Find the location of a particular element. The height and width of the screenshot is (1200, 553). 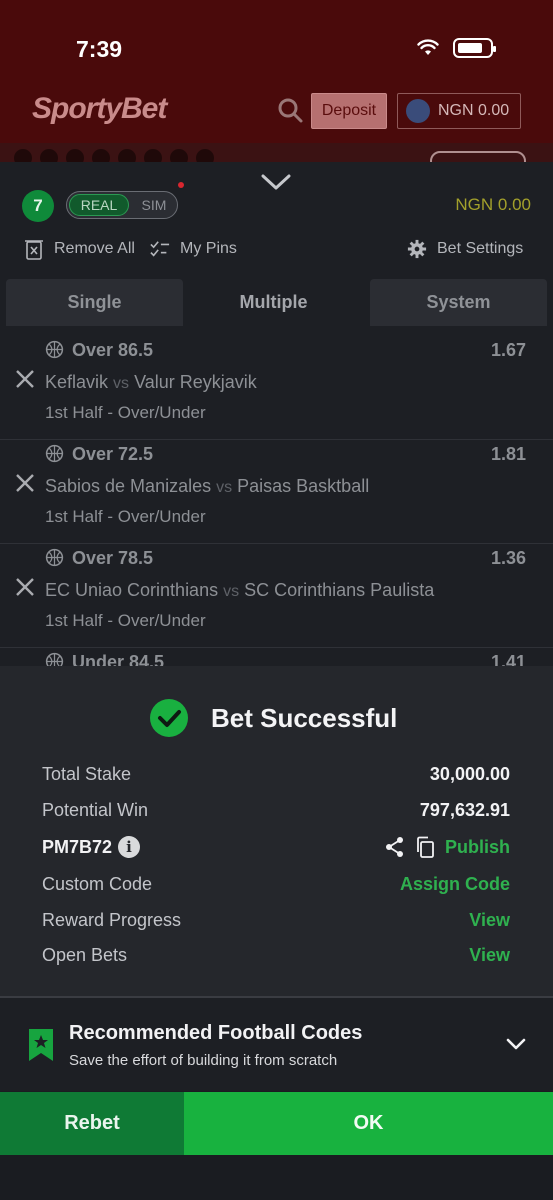

status-time: 7:39 is located at coordinates (99, 49).